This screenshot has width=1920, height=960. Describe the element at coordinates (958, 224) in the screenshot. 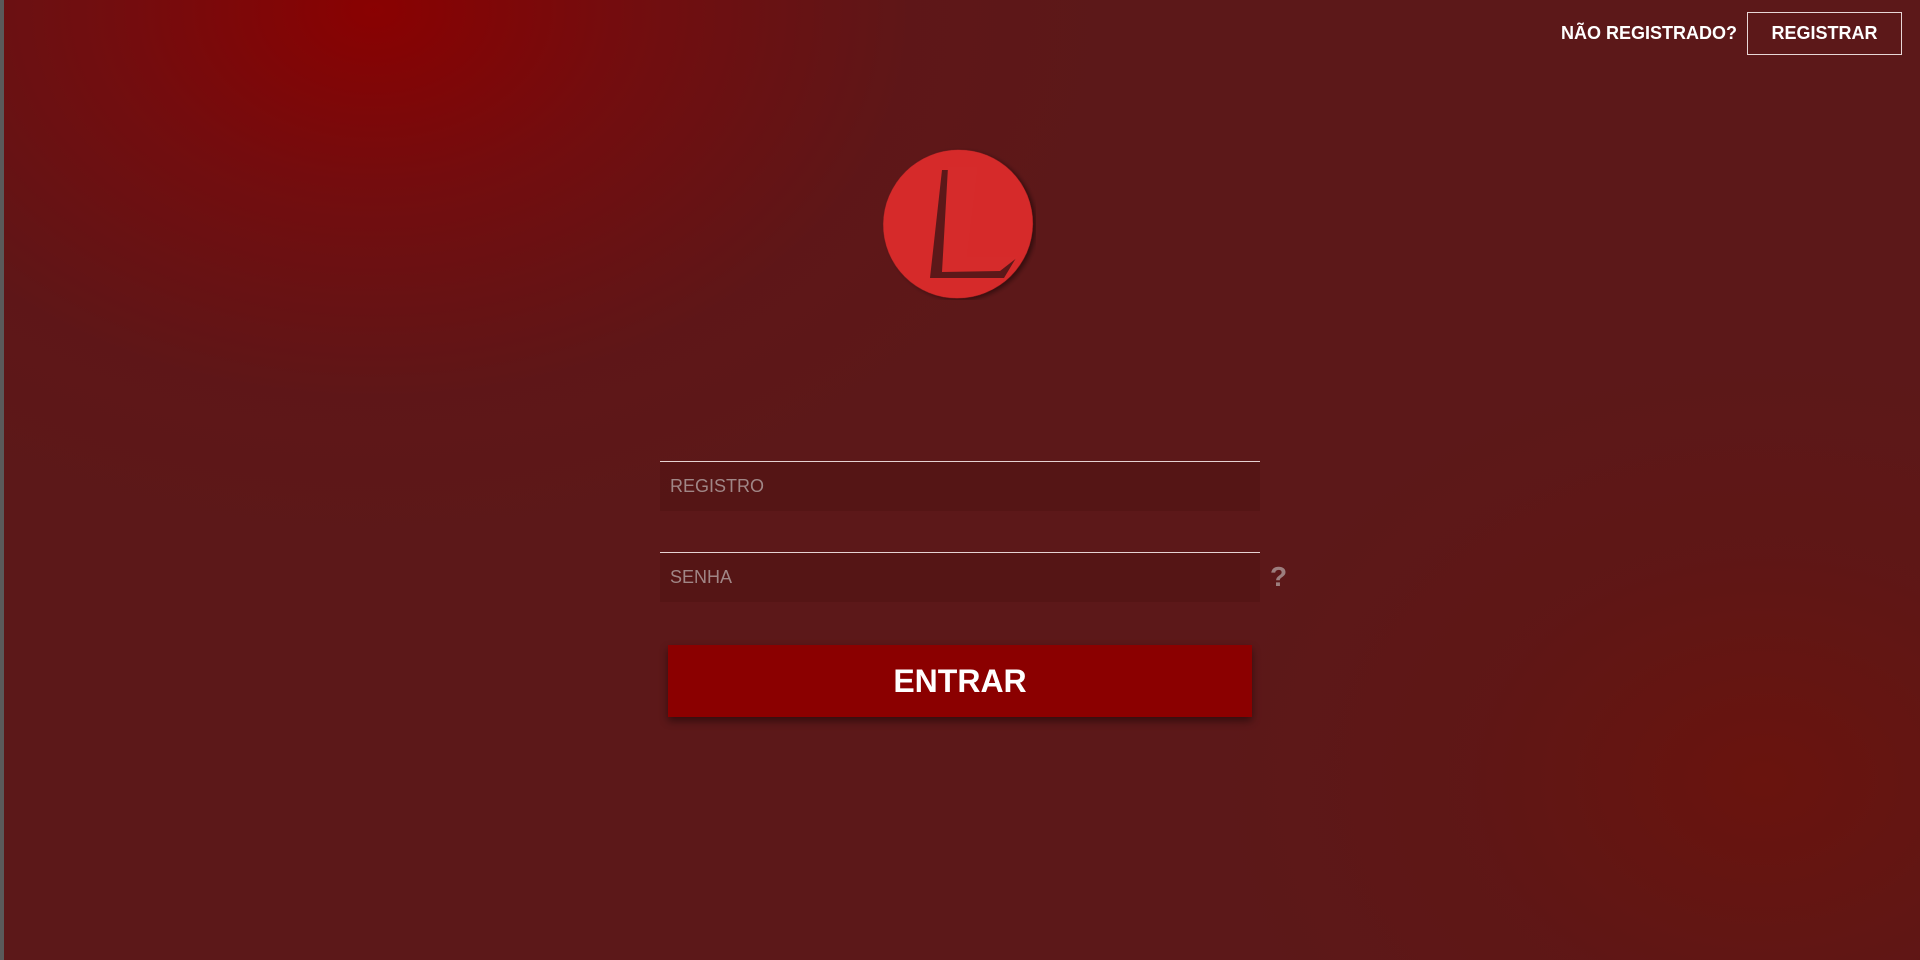

I see `brand-logo-icon` at that location.